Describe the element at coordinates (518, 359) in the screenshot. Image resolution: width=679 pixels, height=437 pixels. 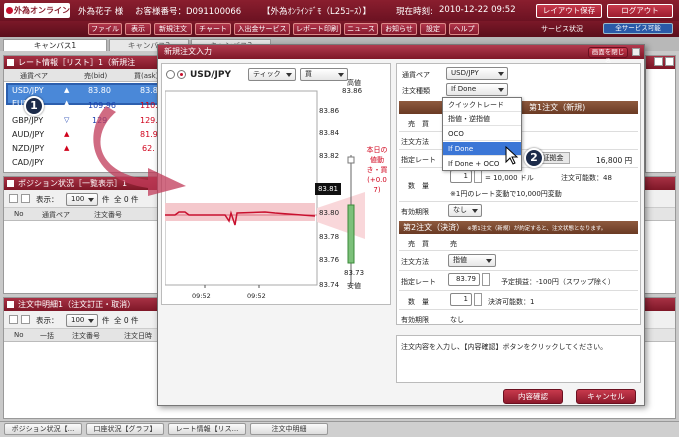
I see `message-box: 注文内容を入力し、【内容確認】ボタンをクリックしてください。` at that location.